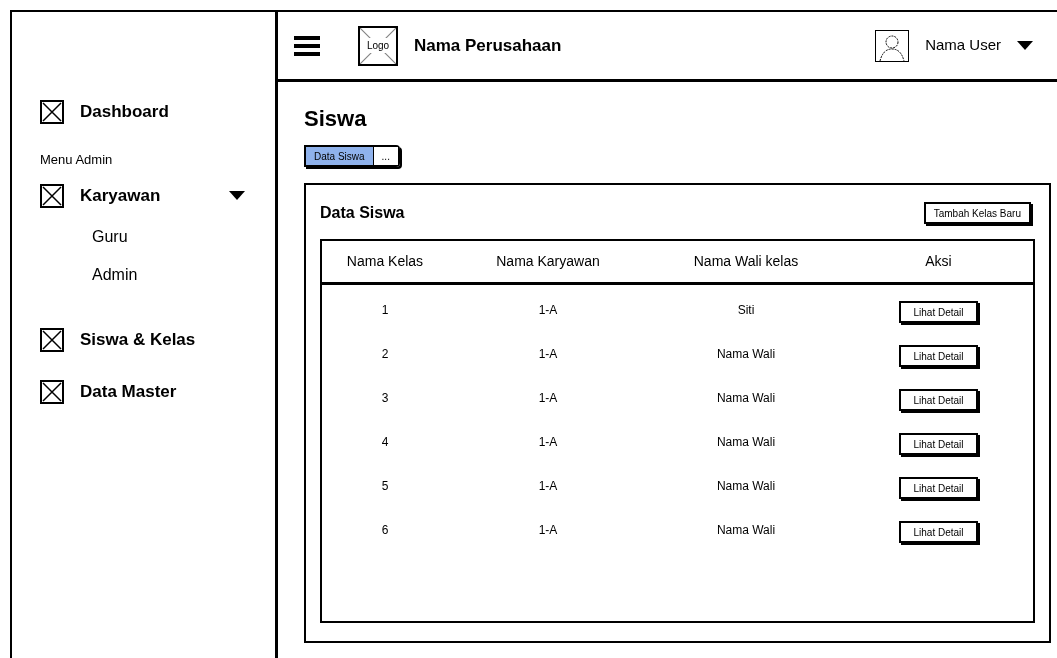 This screenshot has height=658, width=1057. I want to click on table-cell-text: 5, so click(385, 486).